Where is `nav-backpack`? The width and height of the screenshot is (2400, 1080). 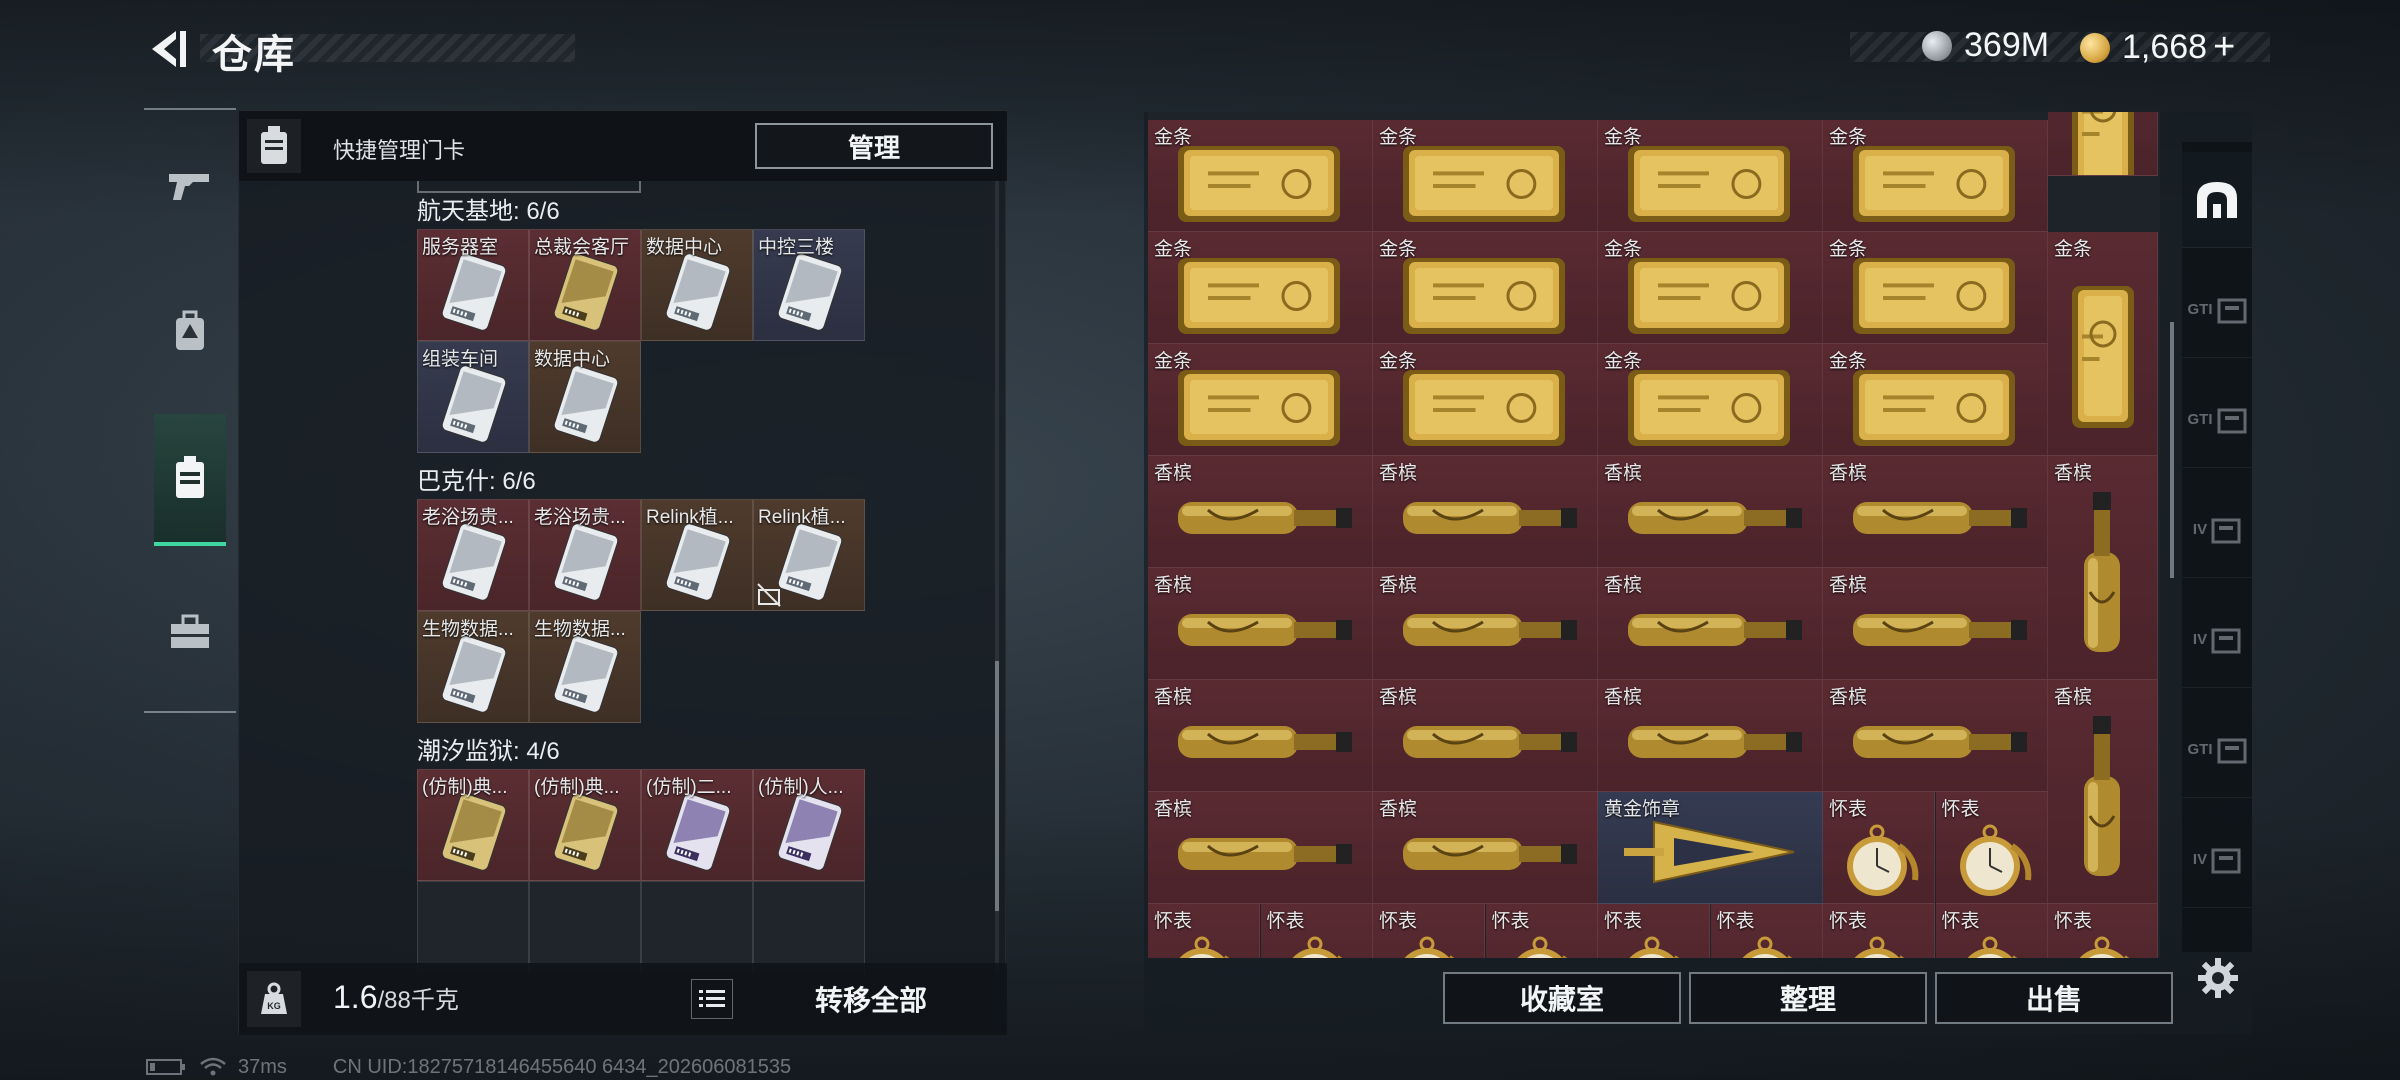
nav-backpack is located at coordinates (190, 332).